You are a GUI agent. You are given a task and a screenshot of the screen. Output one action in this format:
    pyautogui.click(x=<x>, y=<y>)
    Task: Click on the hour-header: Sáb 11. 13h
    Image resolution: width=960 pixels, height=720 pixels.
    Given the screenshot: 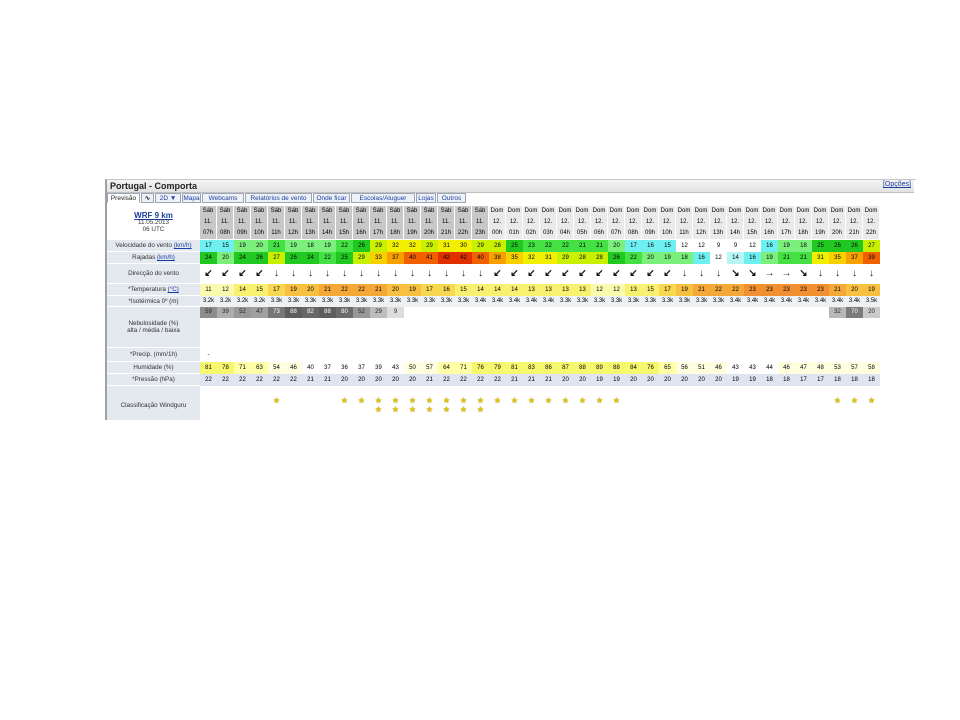 What is the action you would take?
    pyautogui.click(x=310, y=222)
    